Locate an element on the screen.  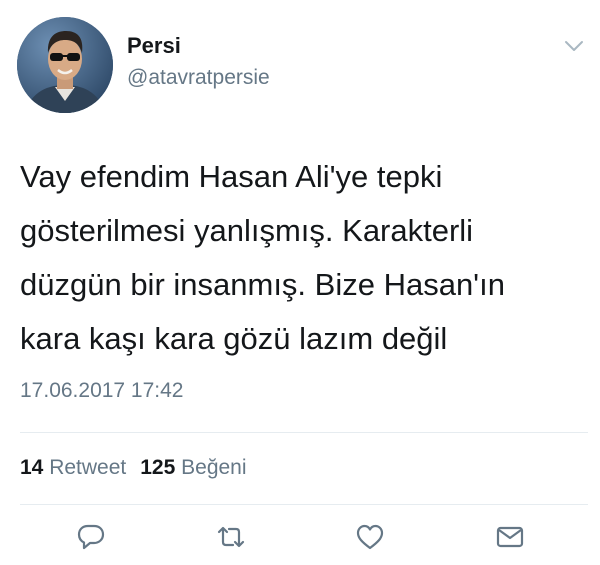
author-name: Persi is located at coordinates (154, 46).